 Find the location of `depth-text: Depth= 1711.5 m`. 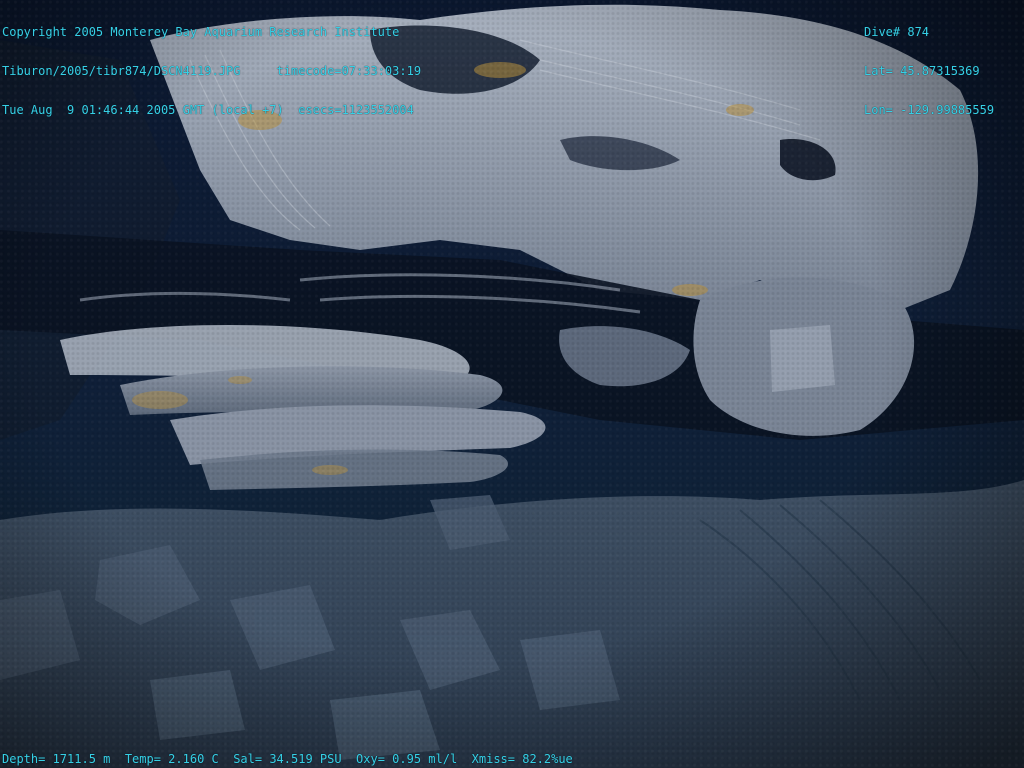

depth-text: Depth= 1711.5 m is located at coordinates (56, 759).